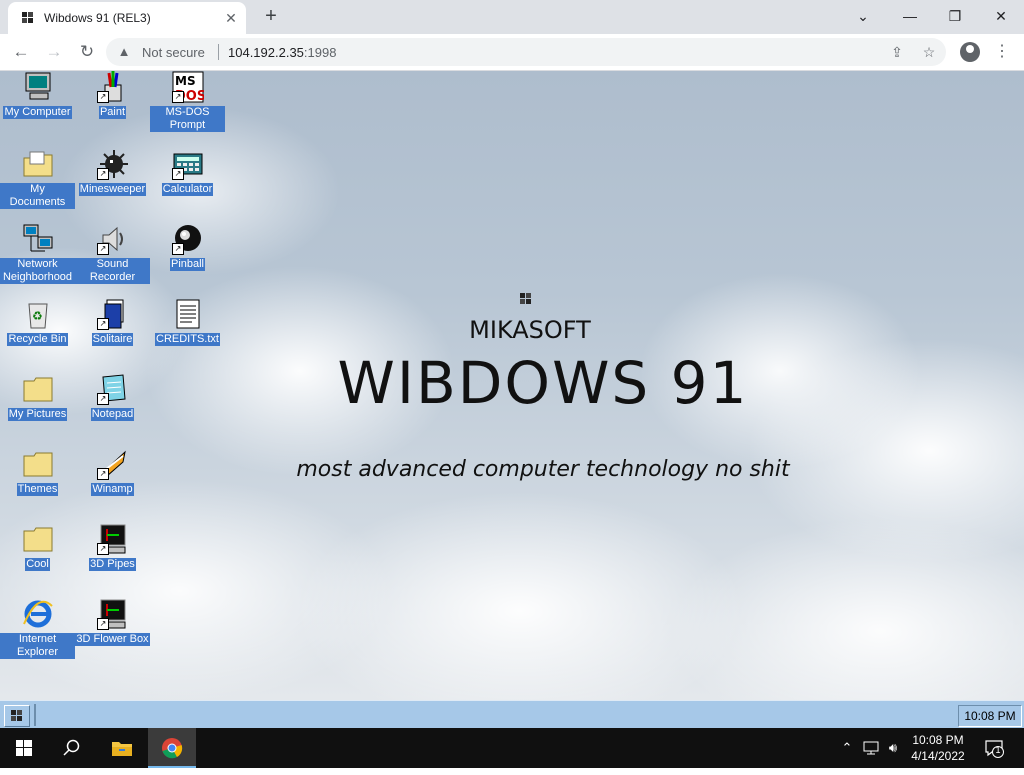  Describe the element at coordinates (938, 748) in the screenshot. I see `system-clock: 10:08 PM 4/14/2022` at that location.